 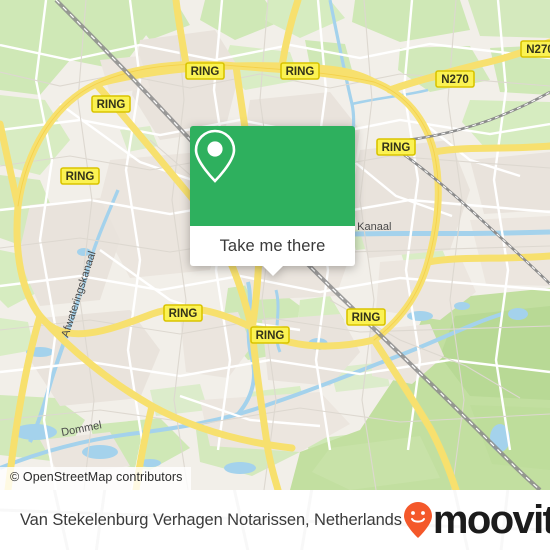 I want to click on card-pointer, so click(x=272, y=270).